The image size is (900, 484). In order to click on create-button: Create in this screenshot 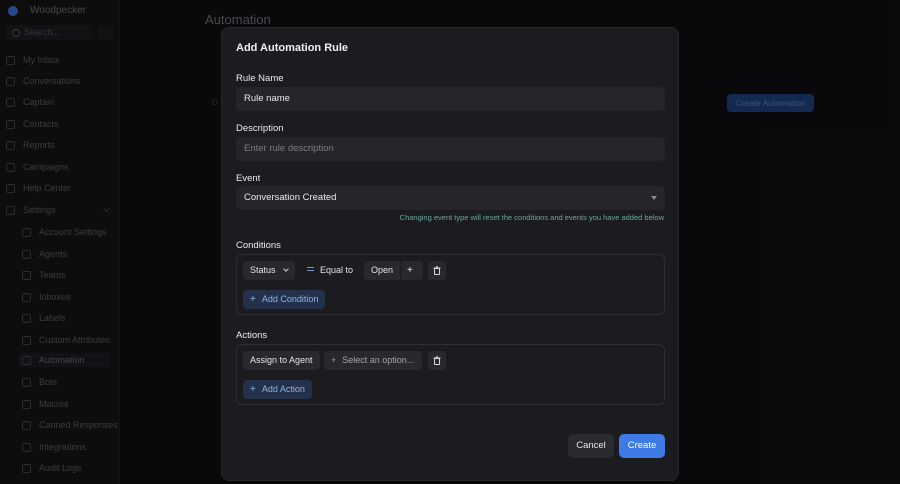, I will do `click(642, 446)`.